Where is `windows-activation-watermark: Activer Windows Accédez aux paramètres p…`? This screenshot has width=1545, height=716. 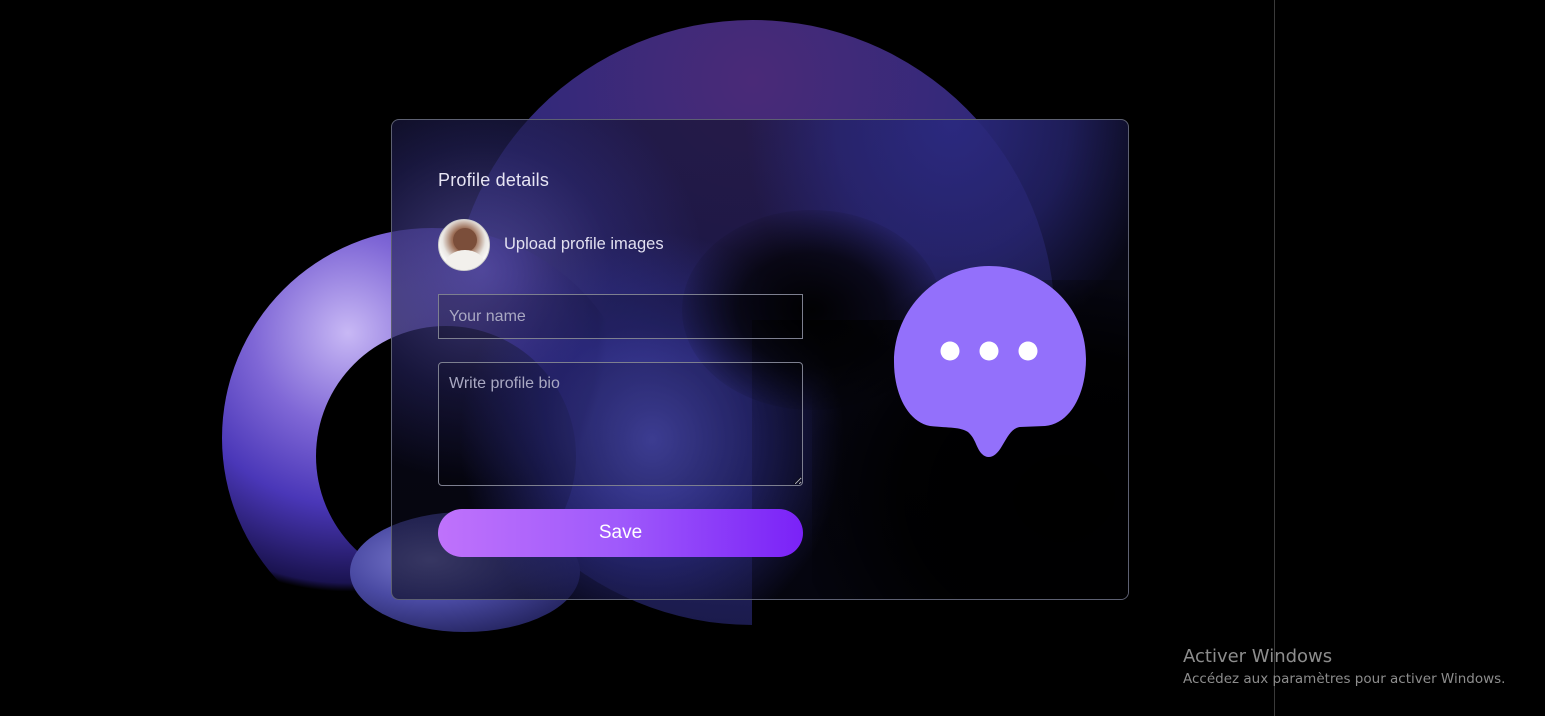 windows-activation-watermark: Activer Windows Accédez aux paramètres p… is located at coordinates (1344, 666).